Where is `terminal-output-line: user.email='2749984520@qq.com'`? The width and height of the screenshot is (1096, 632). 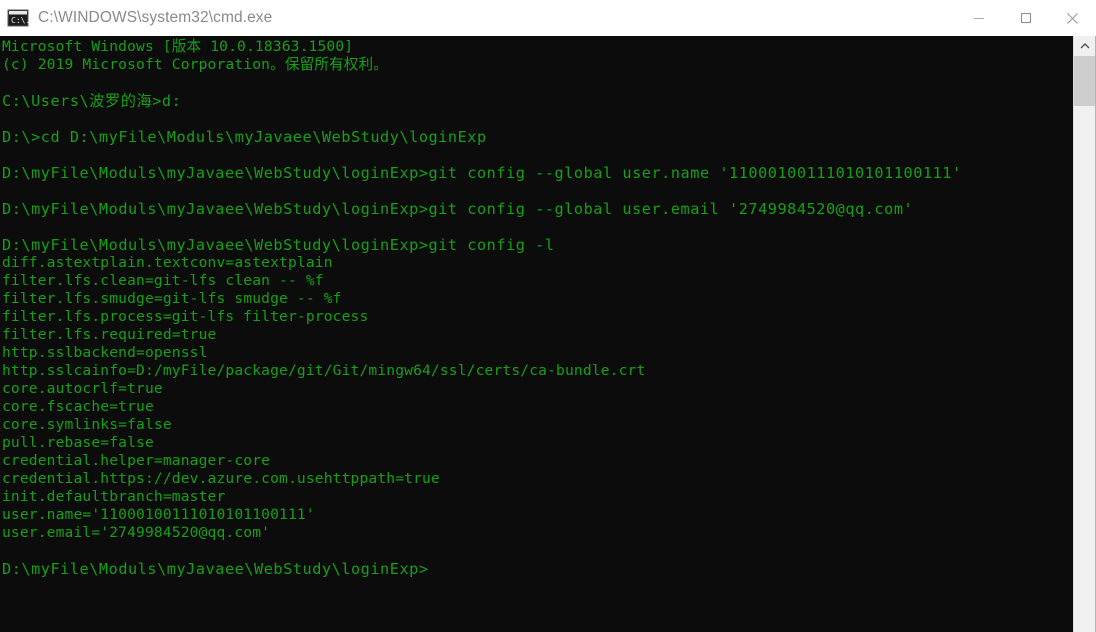
terminal-output-line: user.email='2749984520@qq.com' is located at coordinates (136, 532).